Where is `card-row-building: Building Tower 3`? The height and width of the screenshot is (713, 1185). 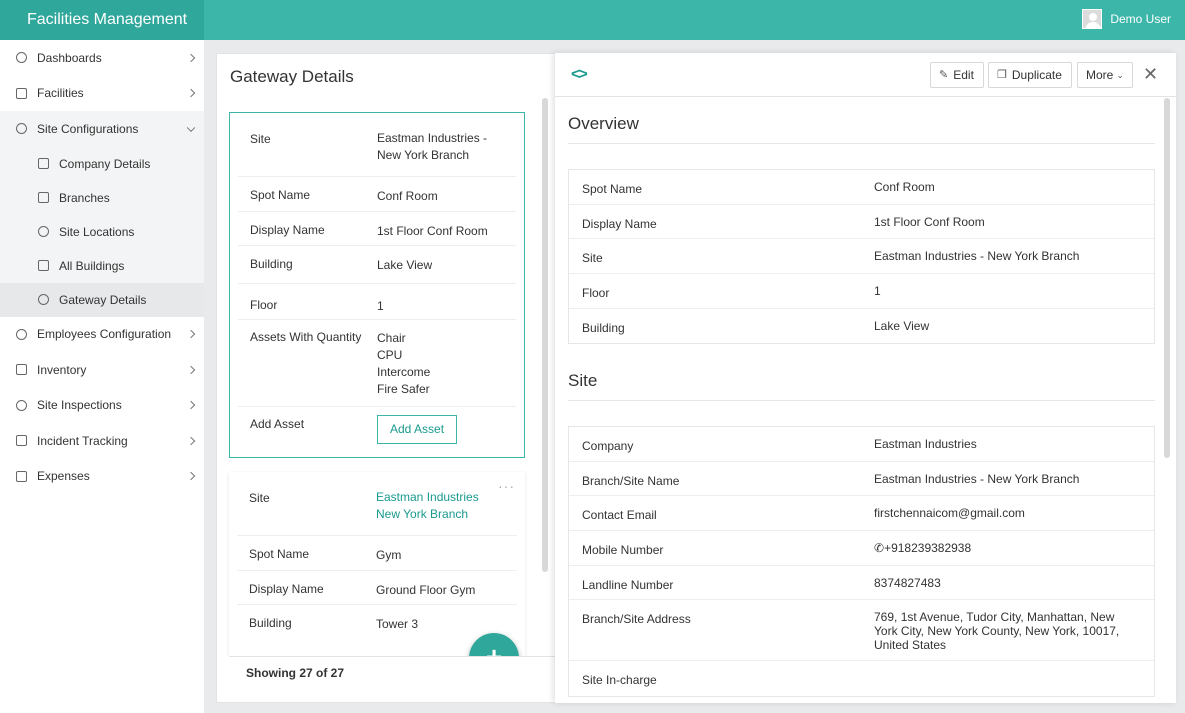
card-row-building: Building Tower 3 is located at coordinates (377, 624).